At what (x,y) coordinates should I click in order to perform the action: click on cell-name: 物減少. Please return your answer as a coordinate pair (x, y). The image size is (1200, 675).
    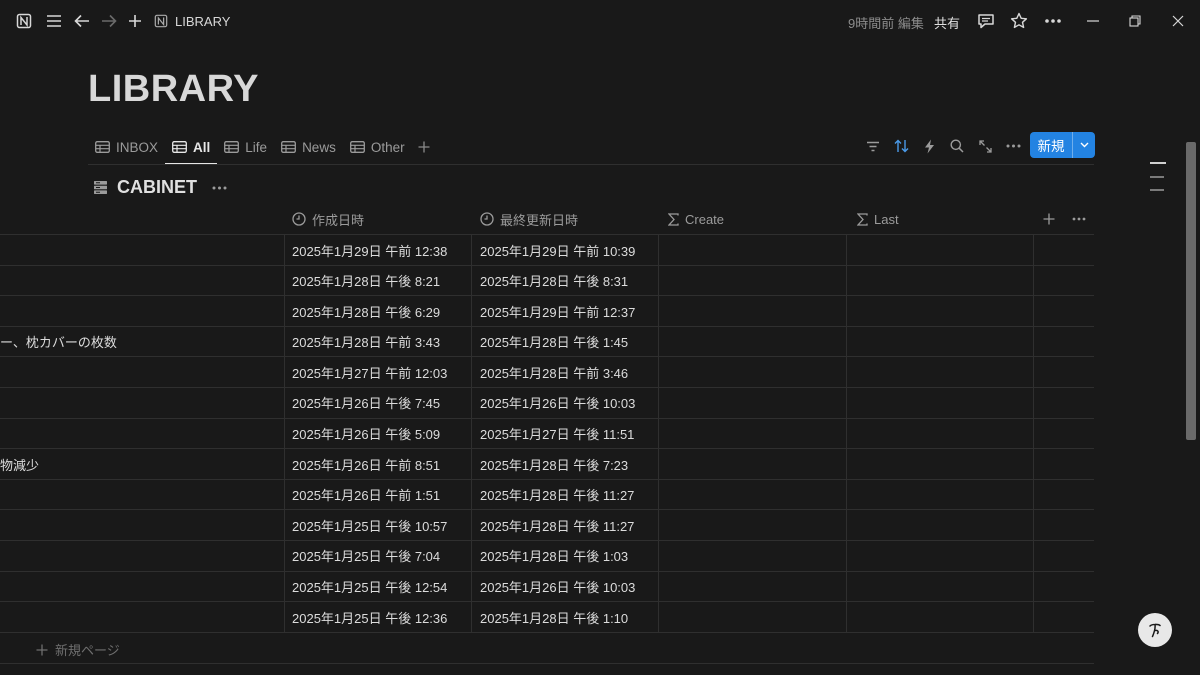
    Looking at the image, I should click on (142, 464).